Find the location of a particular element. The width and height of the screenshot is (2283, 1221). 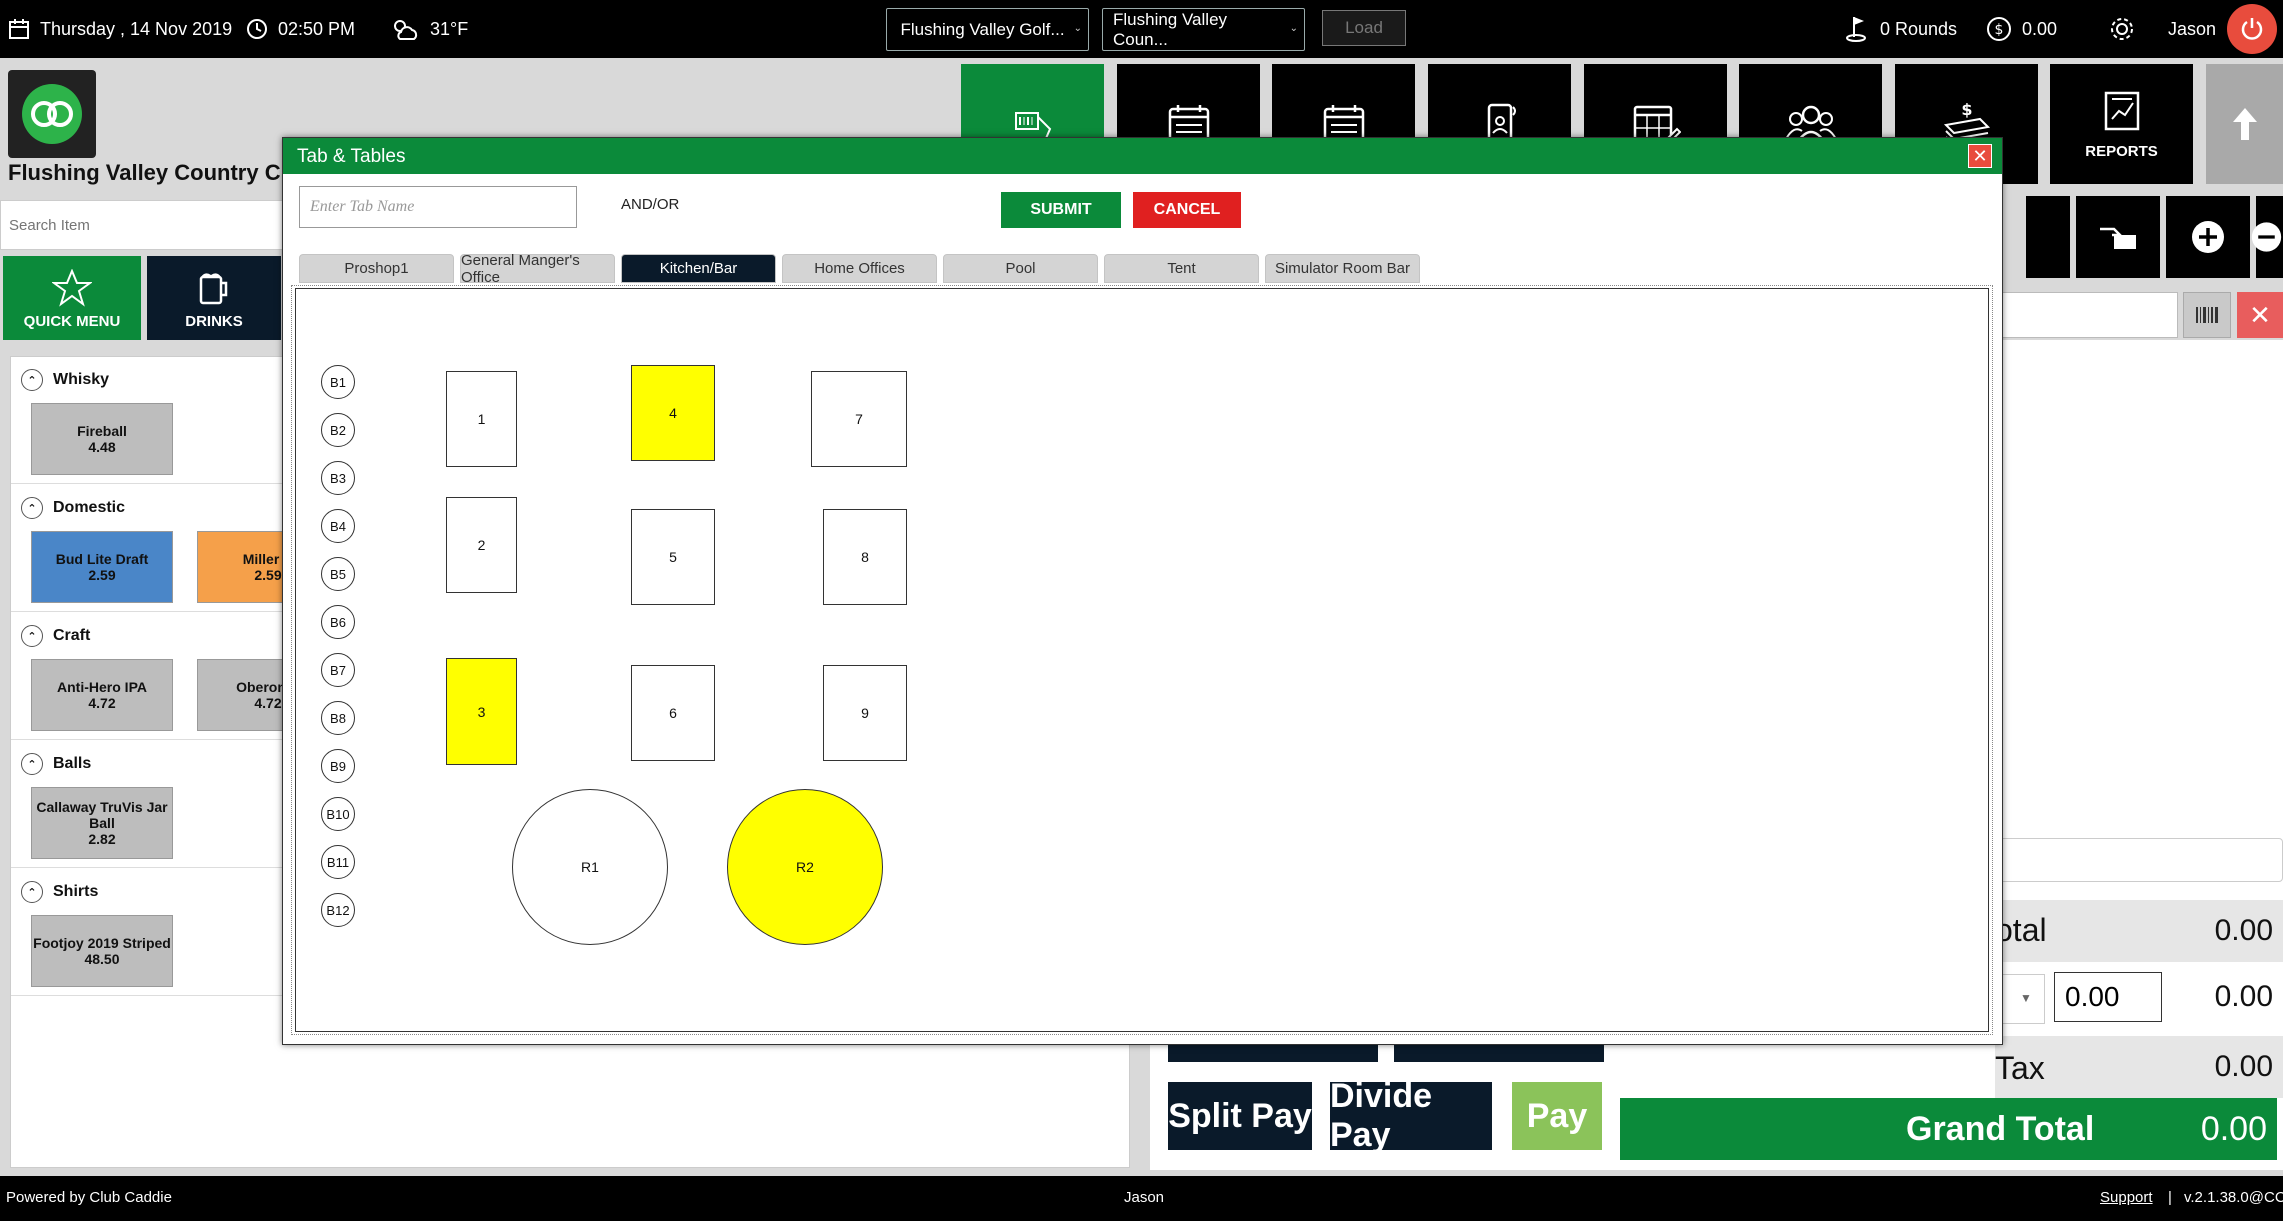

table-5: 5 is located at coordinates (673, 557).